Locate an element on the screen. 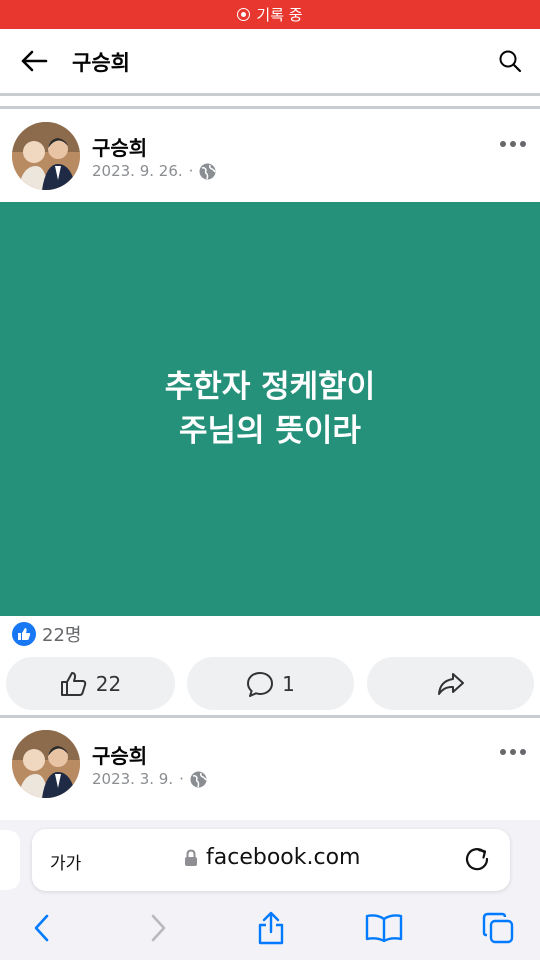 Image resolution: width=540 pixels, height=960 pixels. share-sheet-button is located at coordinates (271, 928).